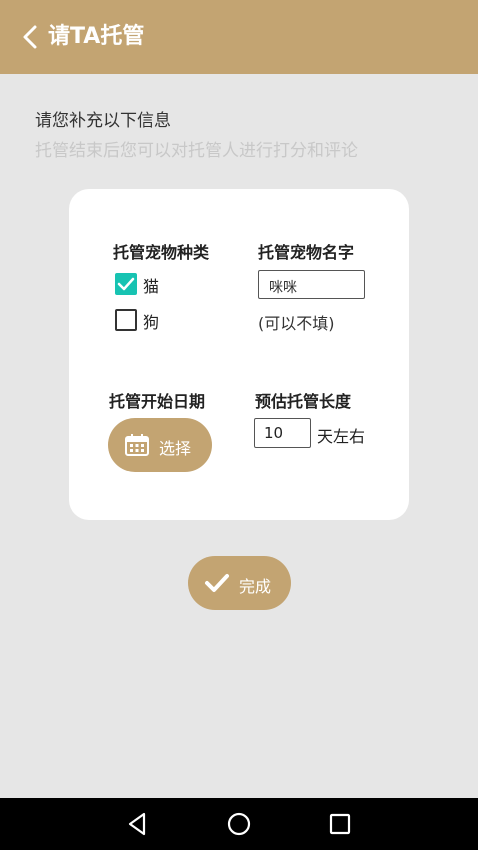 This screenshot has height=850, width=478. I want to click on recents-square-icon, so click(340, 824).